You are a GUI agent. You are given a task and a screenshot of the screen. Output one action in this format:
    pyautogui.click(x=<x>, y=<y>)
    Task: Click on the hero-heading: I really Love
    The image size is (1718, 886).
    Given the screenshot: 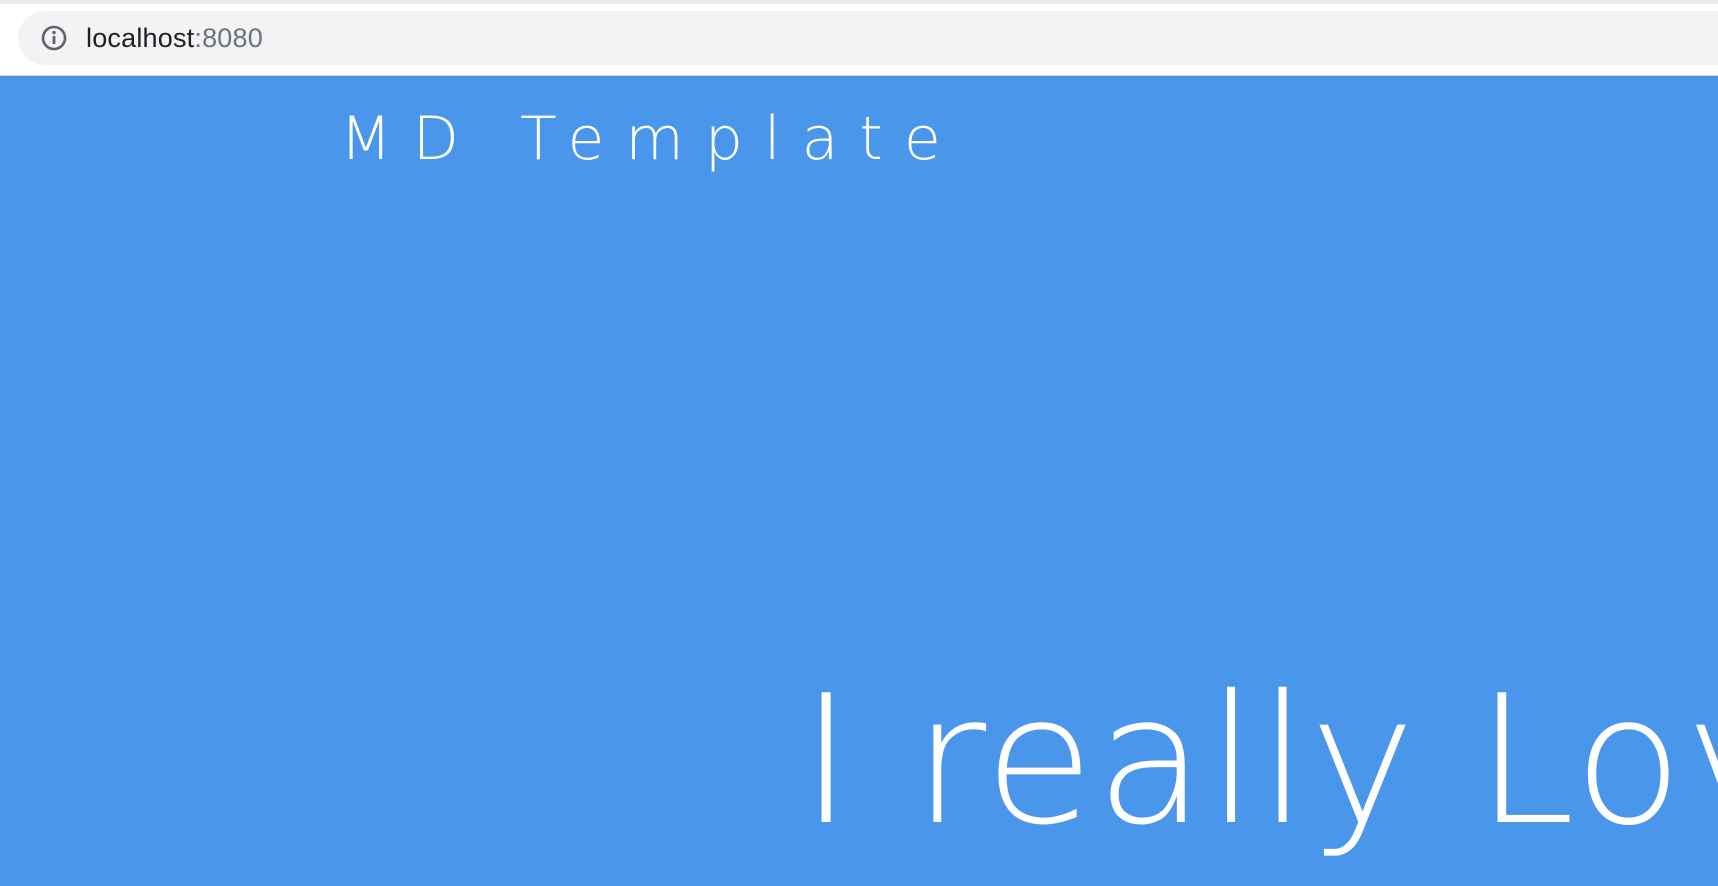 What is the action you would take?
    pyautogui.click(x=1259, y=760)
    